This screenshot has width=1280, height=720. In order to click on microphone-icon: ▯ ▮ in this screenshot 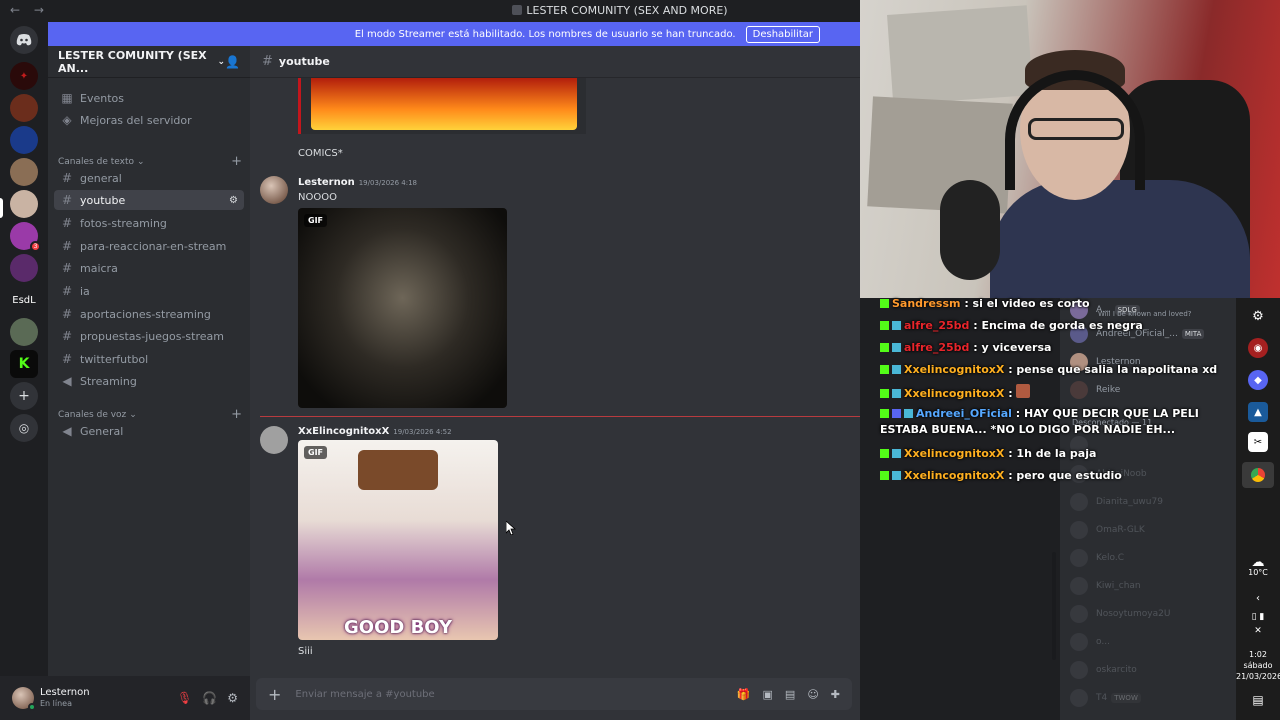, I will do `click(1258, 617)`.